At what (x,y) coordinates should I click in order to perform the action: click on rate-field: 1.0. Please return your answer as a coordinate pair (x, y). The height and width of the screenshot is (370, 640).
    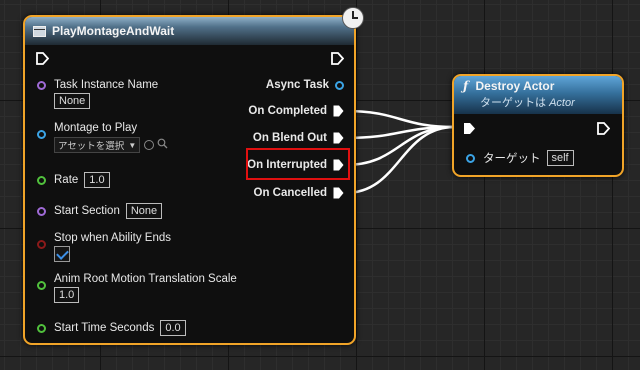
    Looking at the image, I should click on (97, 180).